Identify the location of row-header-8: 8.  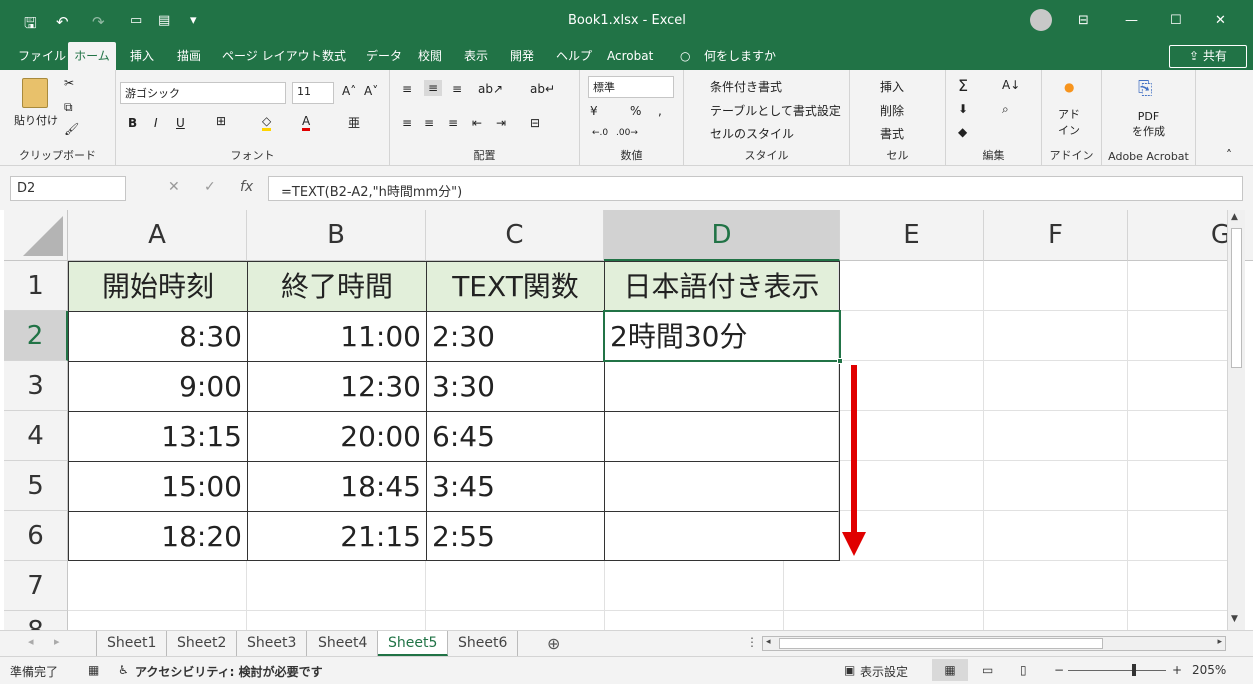
(36, 620).